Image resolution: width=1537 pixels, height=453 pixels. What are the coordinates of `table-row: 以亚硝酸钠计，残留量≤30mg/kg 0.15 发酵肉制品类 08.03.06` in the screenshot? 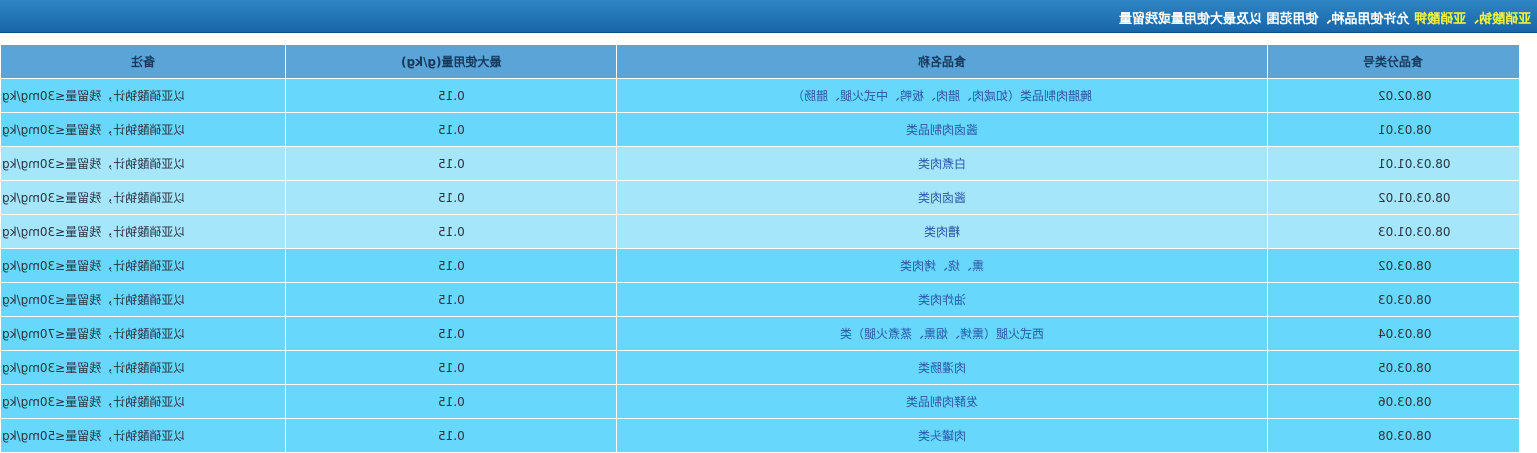 It's located at (760, 401).